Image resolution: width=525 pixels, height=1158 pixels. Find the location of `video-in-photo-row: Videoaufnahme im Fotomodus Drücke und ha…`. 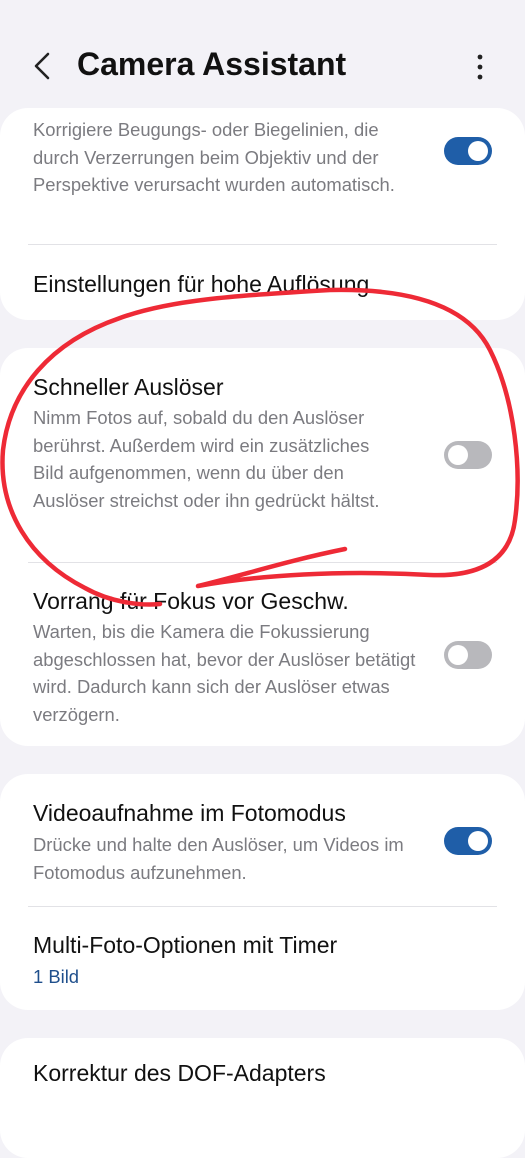

video-in-photo-row: Videoaufnahme im Fotomodus Drücke und ha… is located at coordinates (262, 840).